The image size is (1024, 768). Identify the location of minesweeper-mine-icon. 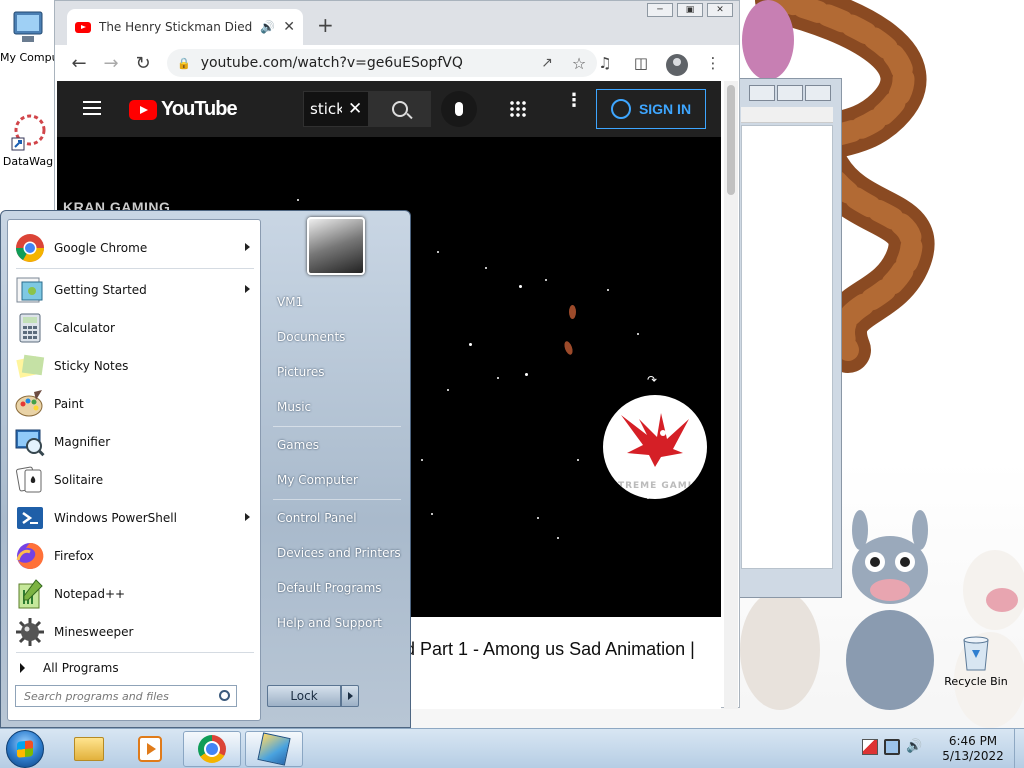
(30, 632).